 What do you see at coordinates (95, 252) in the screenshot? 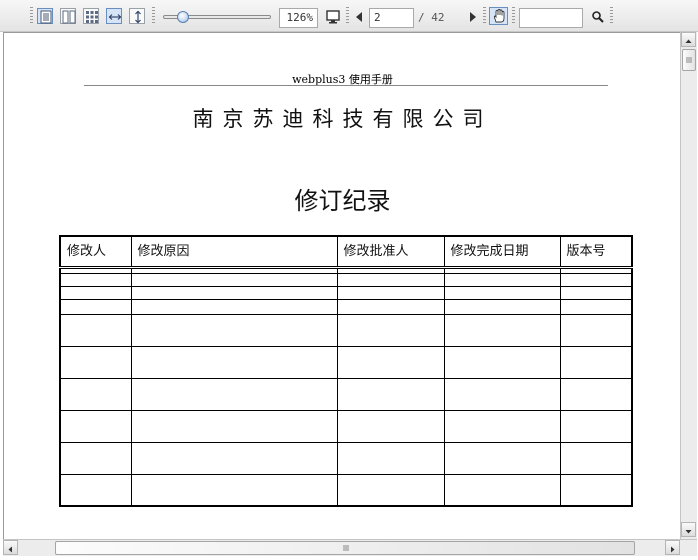
I see `column-header-editor: 修改人` at bounding box center [95, 252].